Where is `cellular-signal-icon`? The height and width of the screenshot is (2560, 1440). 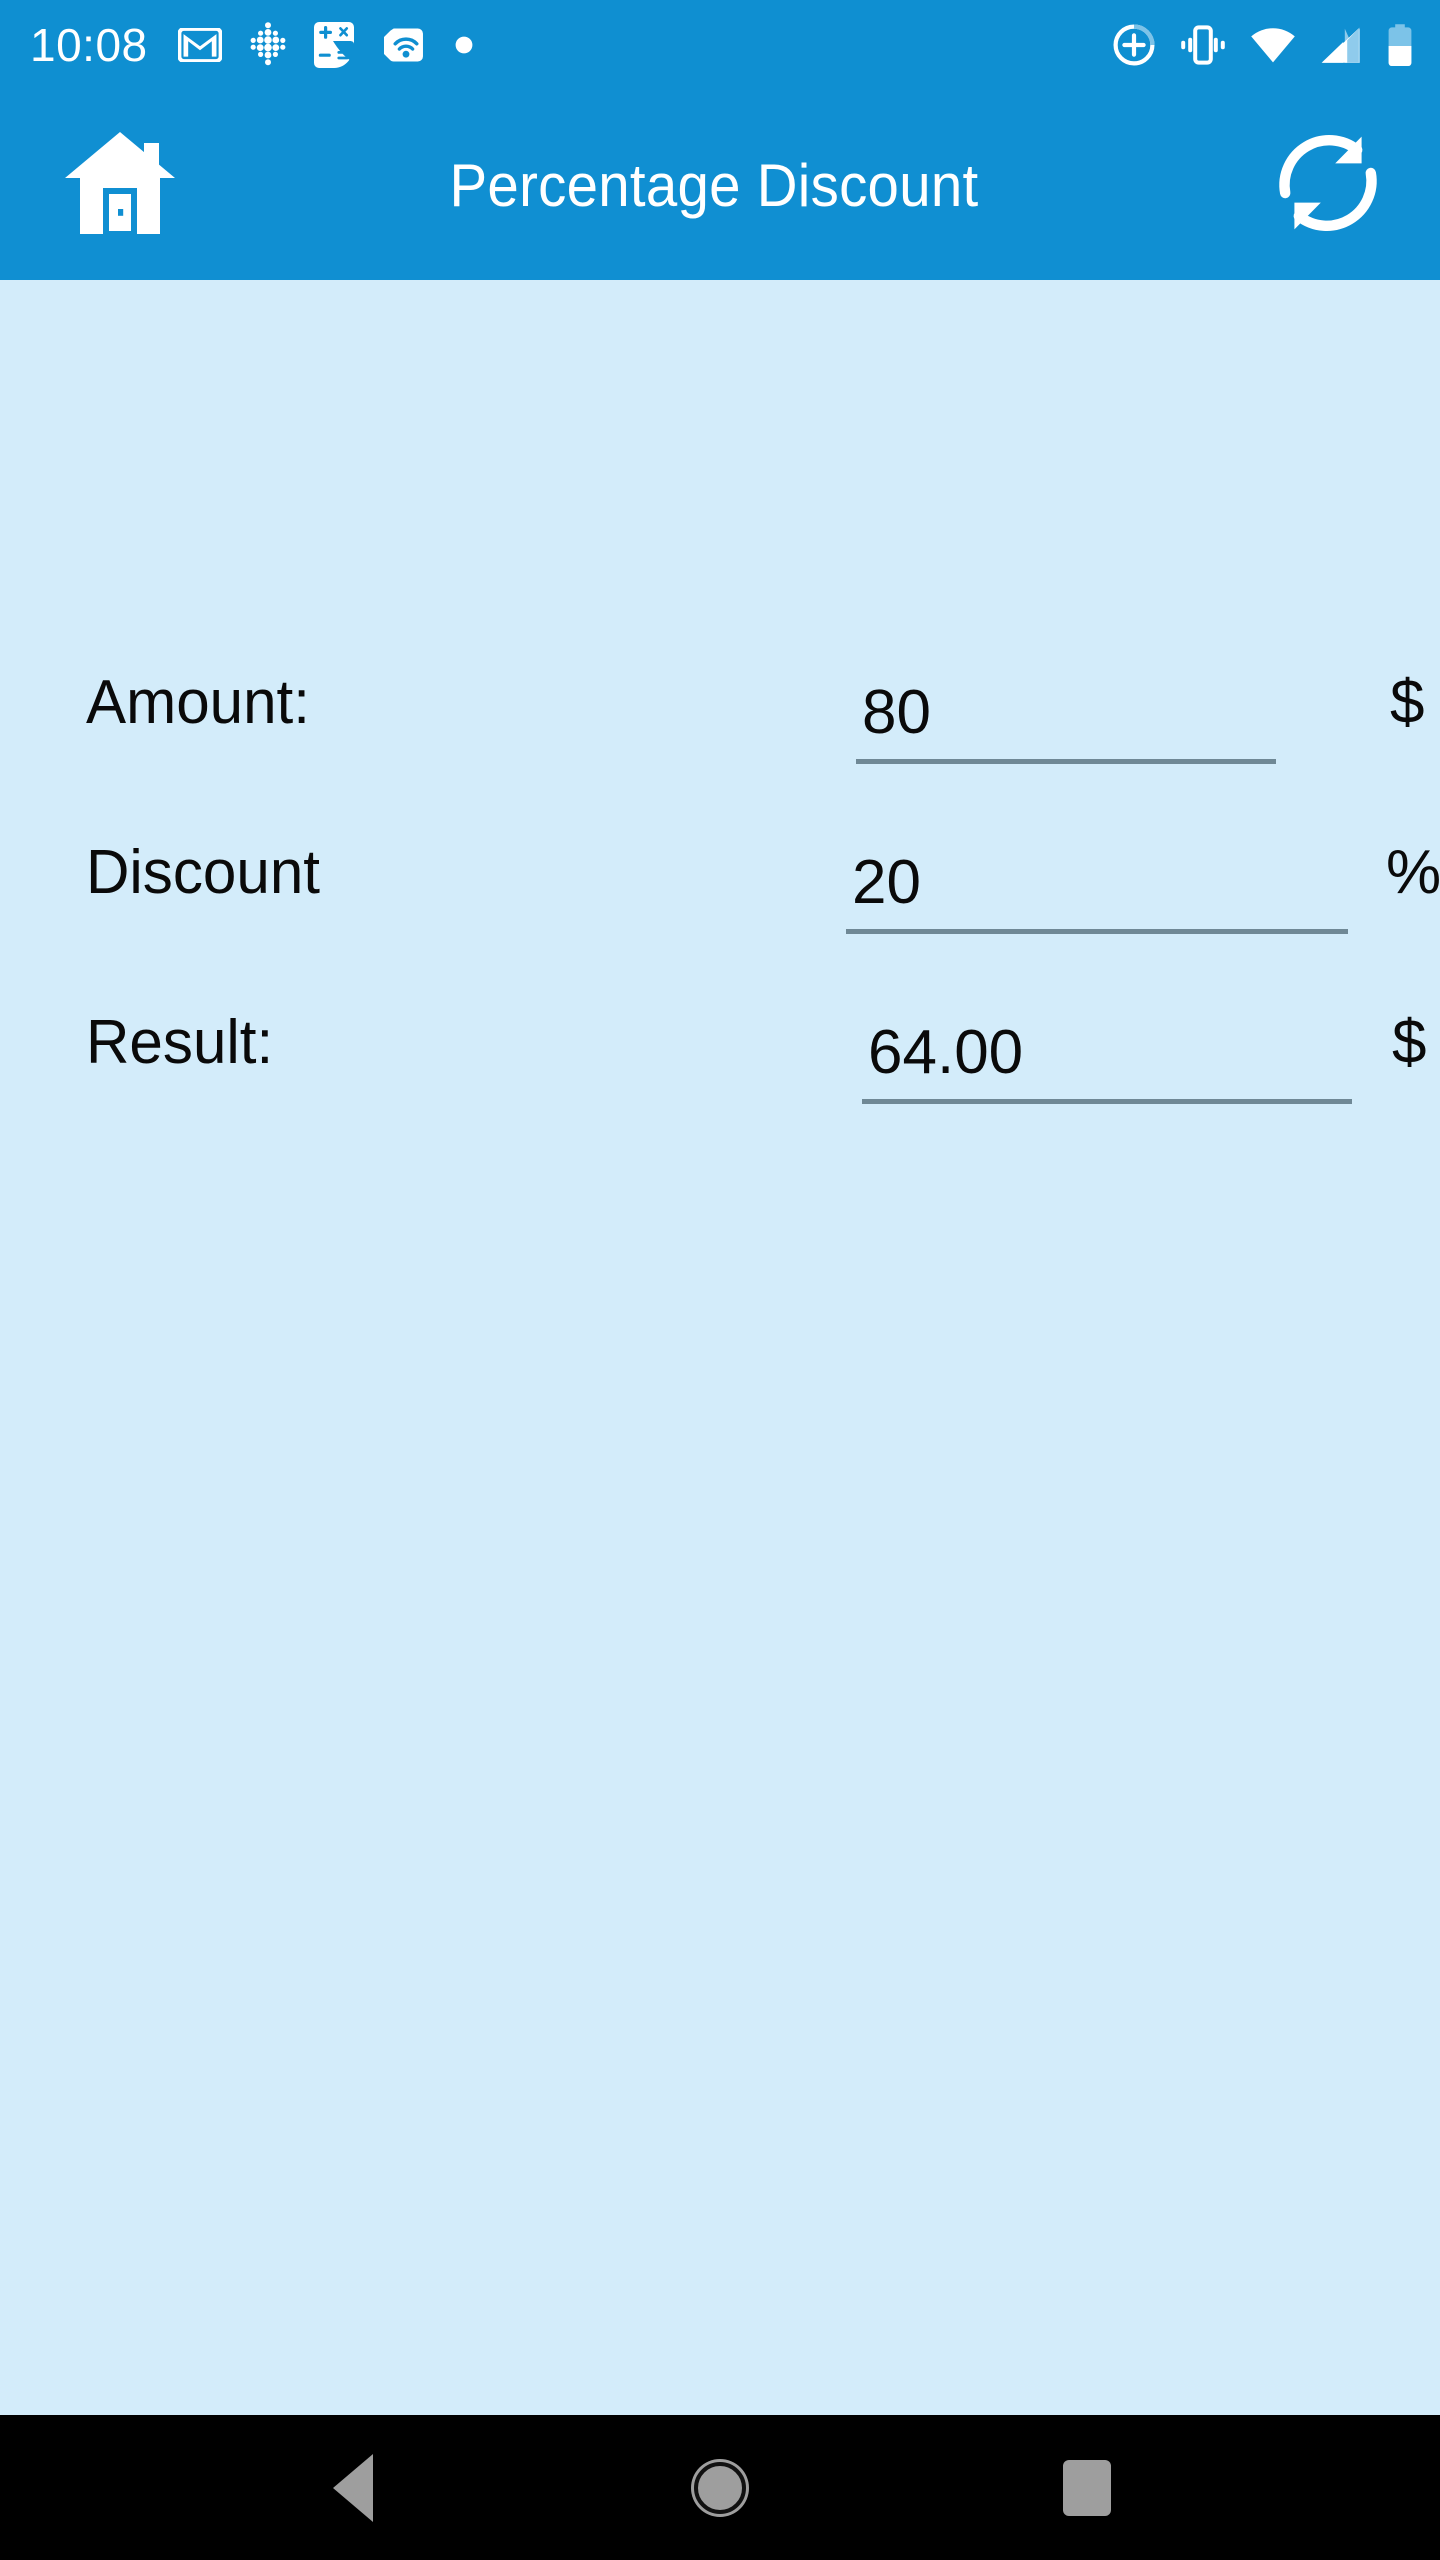
cellular-signal-icon is located at coordinates (1341, 45).